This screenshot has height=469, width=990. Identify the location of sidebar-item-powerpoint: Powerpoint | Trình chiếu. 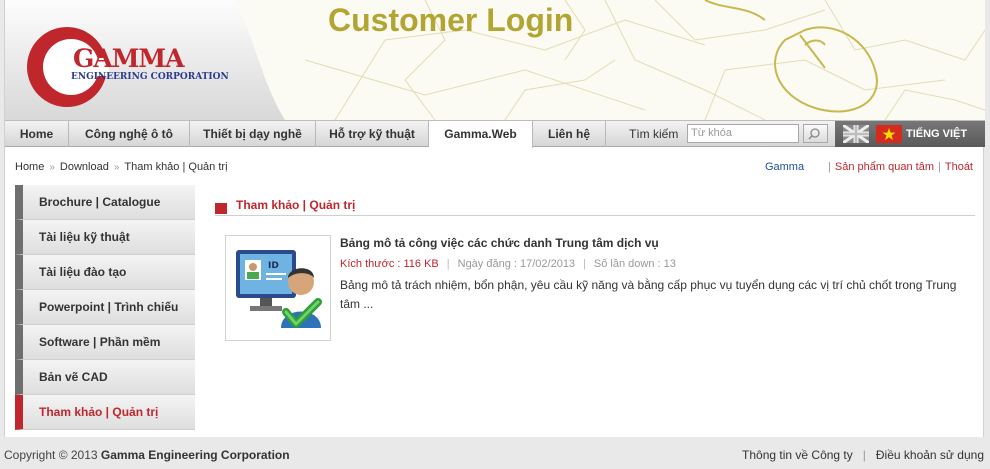
(105, 307).